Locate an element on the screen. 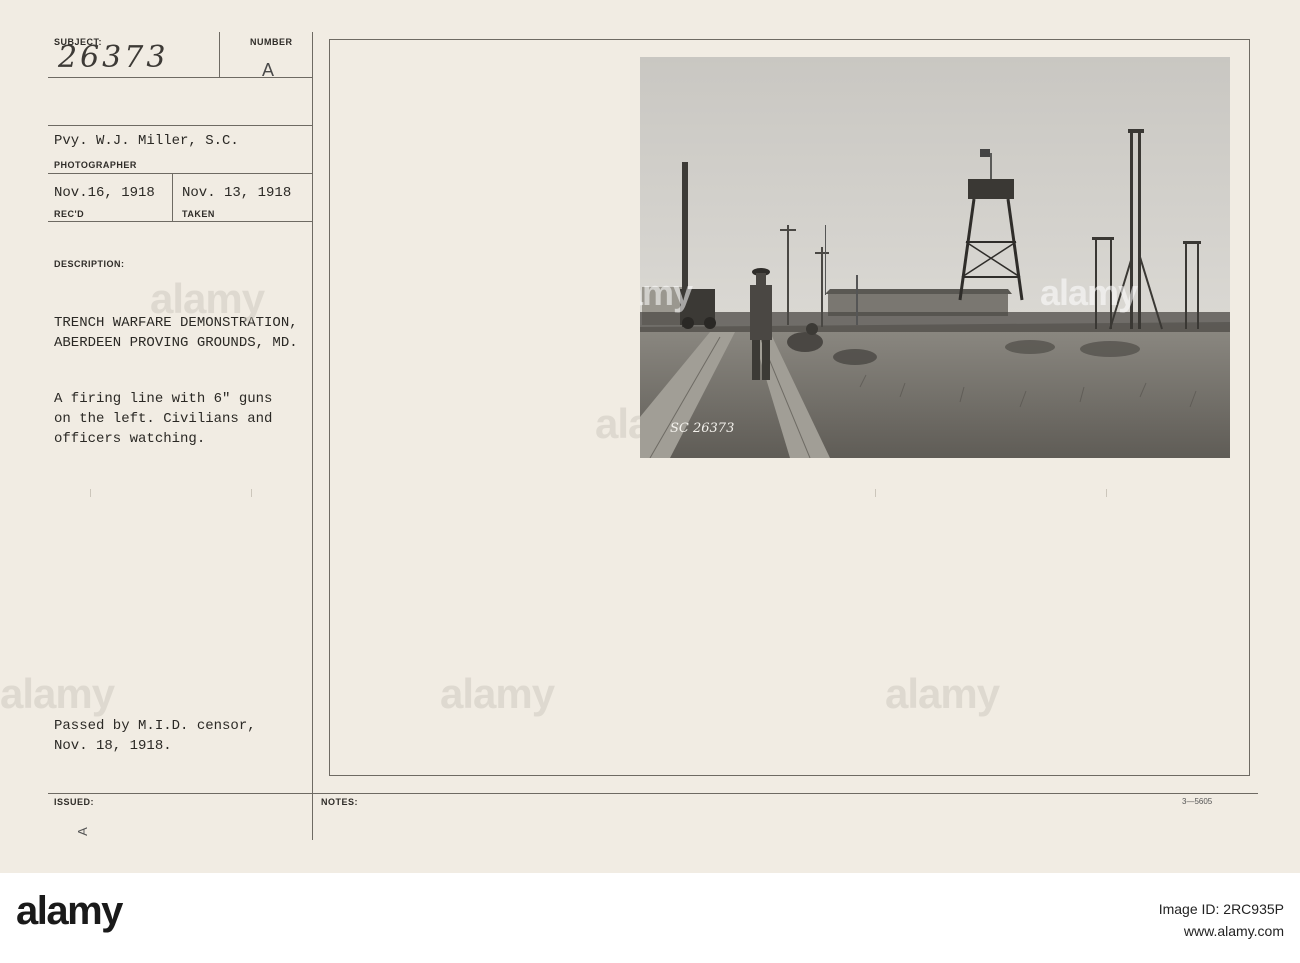  description-line-2: on the left. Civilians and is located at coordinates (163, 419).